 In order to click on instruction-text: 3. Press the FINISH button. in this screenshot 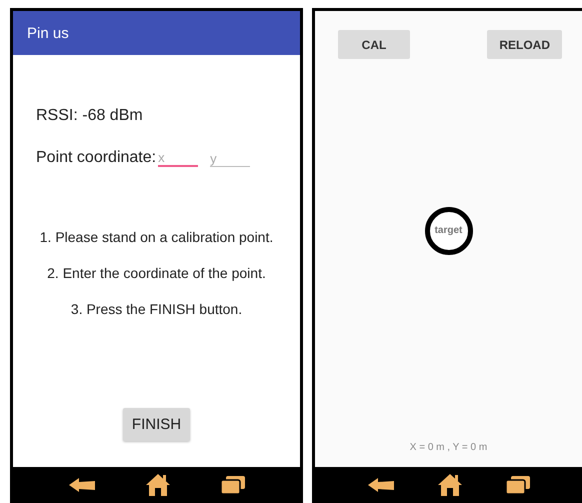, I will do `click(156, 309)`.